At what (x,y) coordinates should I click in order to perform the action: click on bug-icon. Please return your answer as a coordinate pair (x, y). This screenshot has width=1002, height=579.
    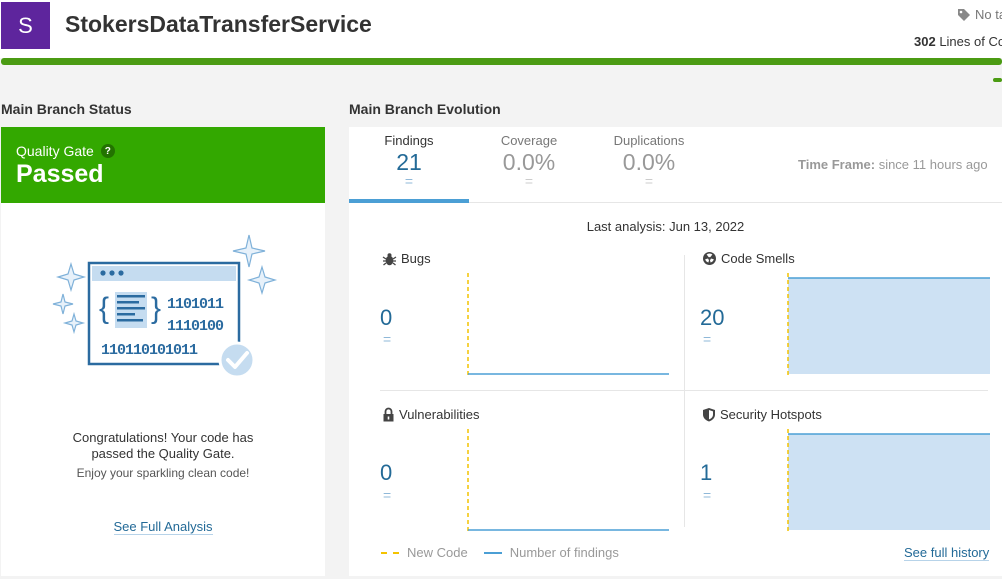
    Looking at the image, I should click on (389, 259).